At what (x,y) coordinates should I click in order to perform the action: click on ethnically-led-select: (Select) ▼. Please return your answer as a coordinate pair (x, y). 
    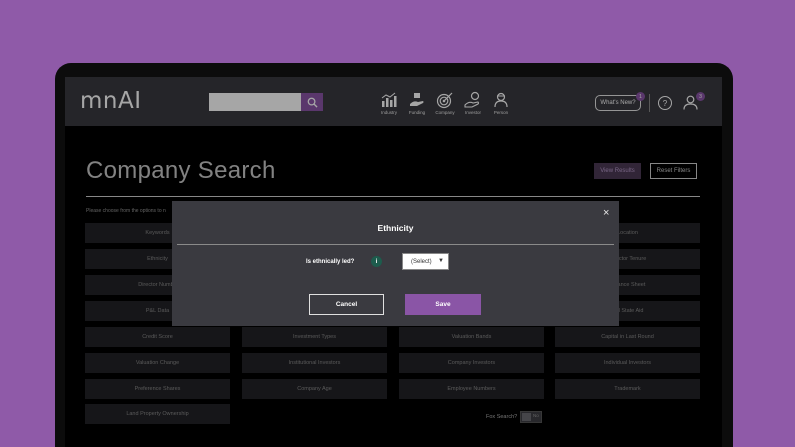
    Looking at the image, I should click on (425, 261).